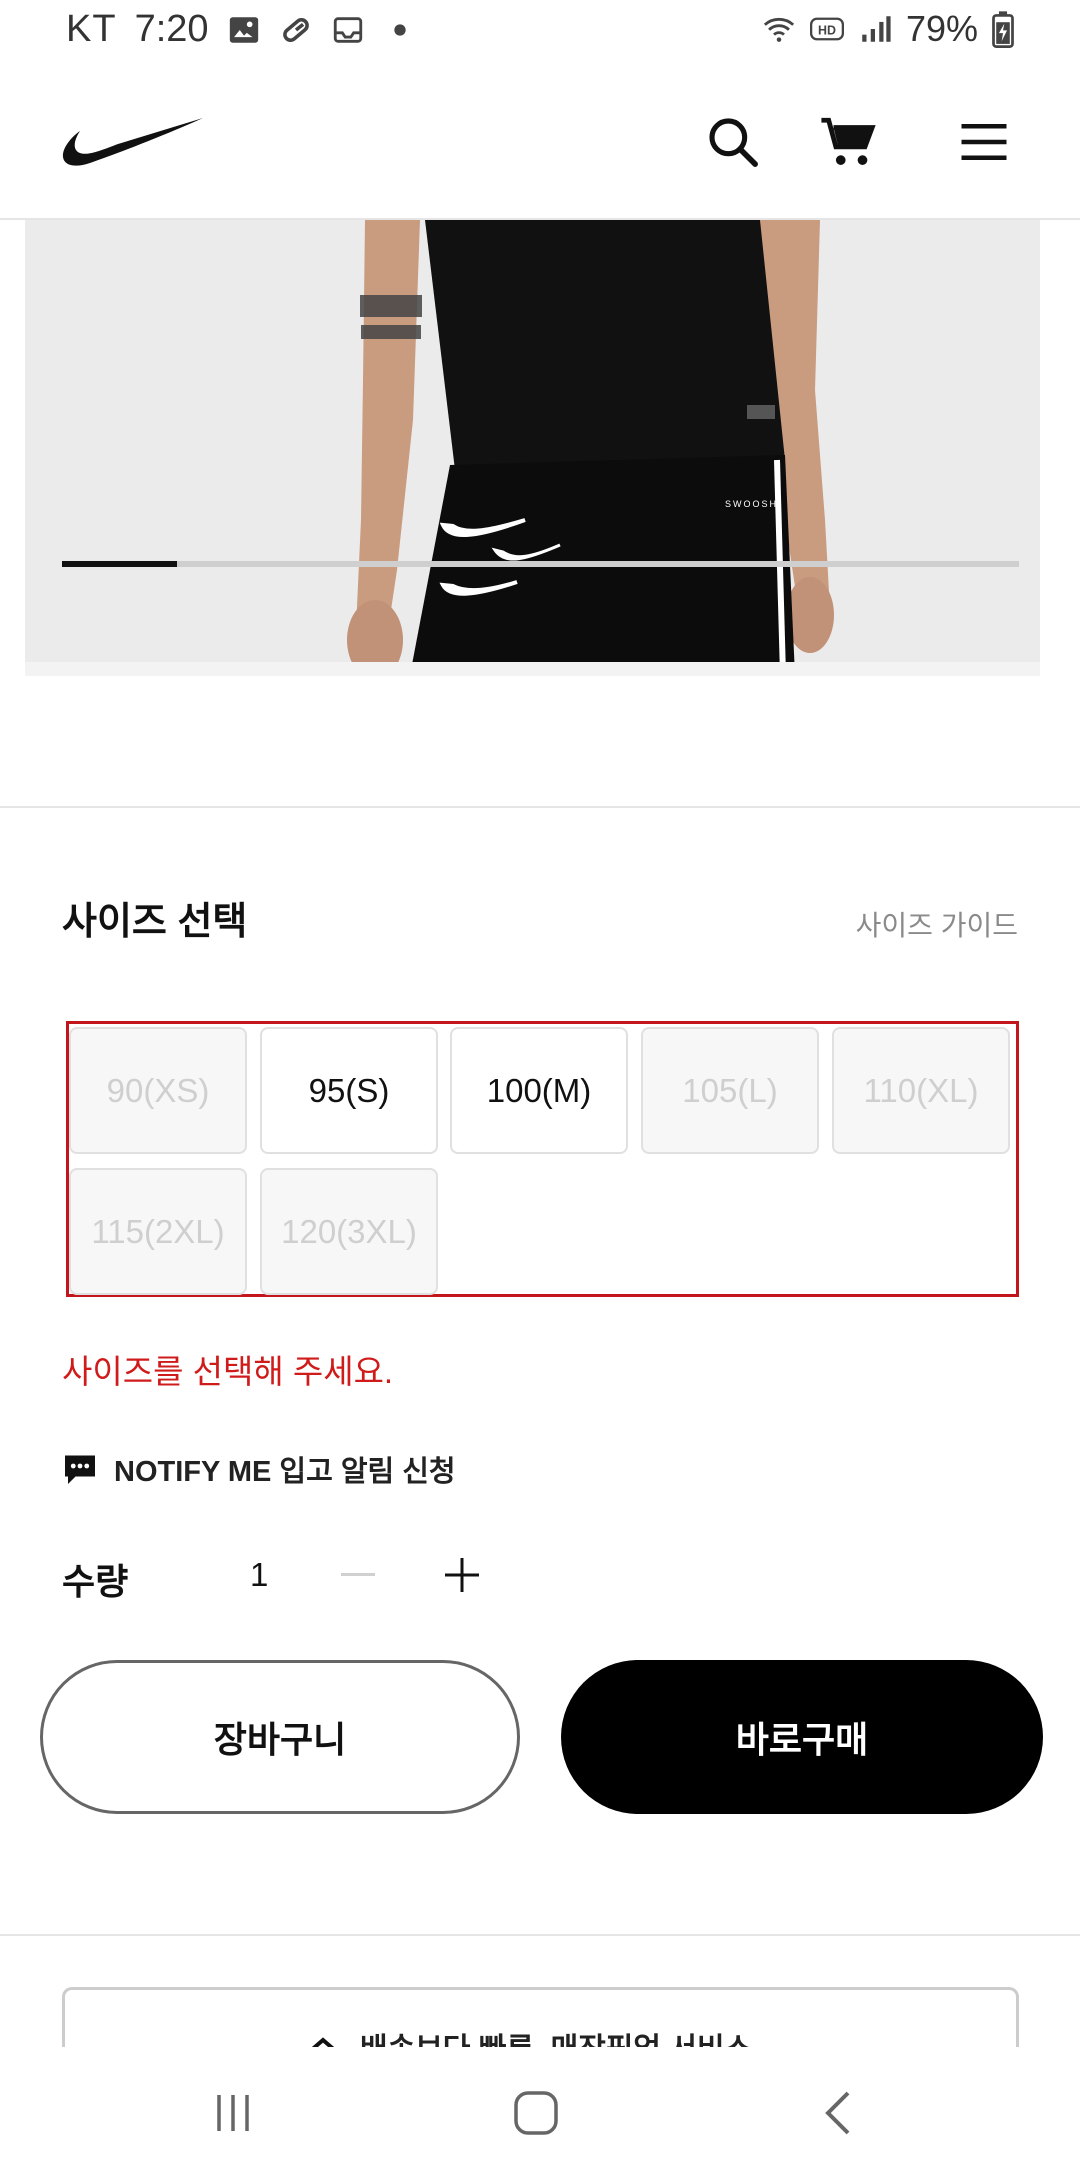 This screenshot has height=2175, width=1080. What do you see at coordinates (539, 1090) in the screenshot?
I see `size-option: 100(M)` at bounding box center [539, 1090].